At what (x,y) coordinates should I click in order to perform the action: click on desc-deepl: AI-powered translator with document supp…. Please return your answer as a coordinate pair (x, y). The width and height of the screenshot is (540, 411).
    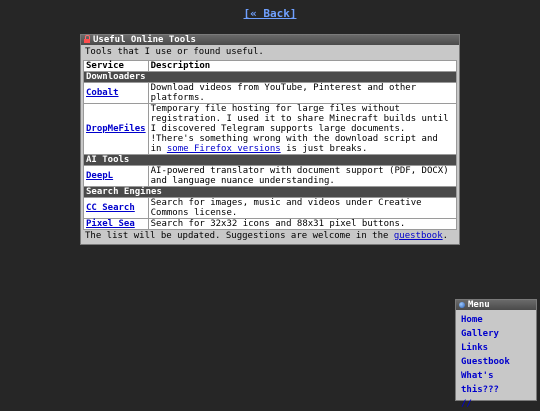
    Looking at the image, I should click on (302, 176).